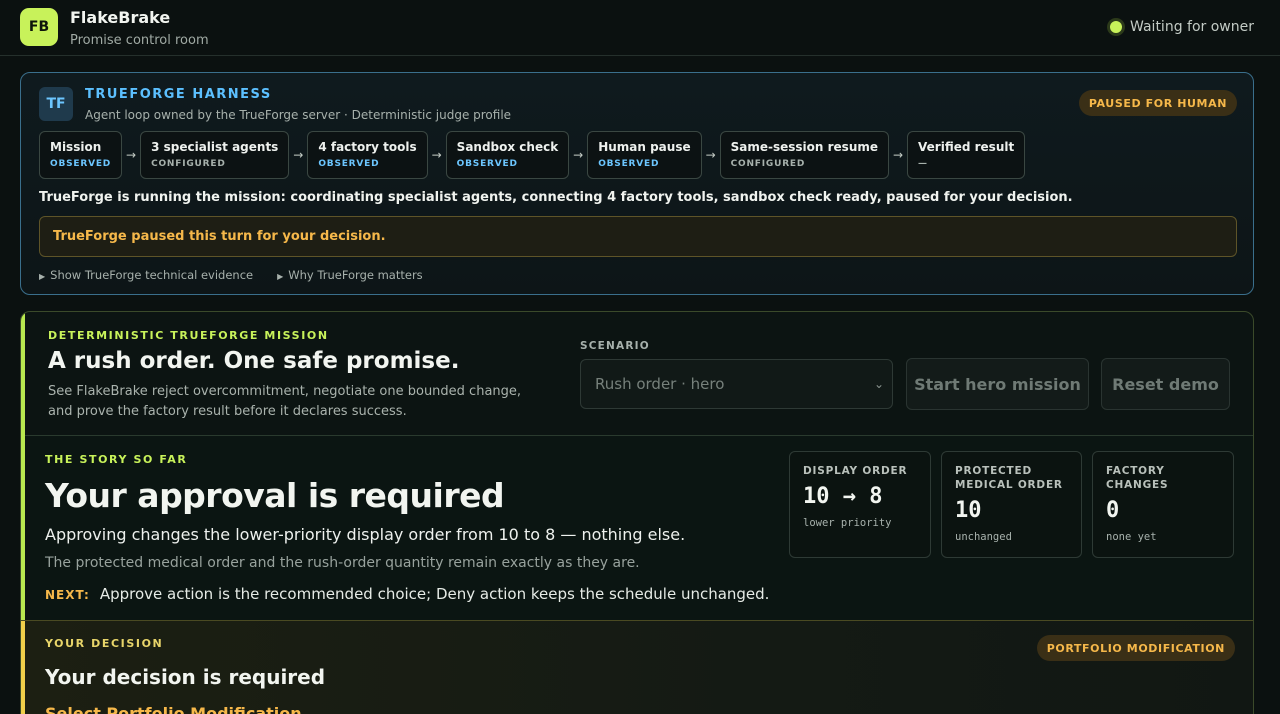 The width and height of the screenshot is (1280, 714). What do you see at coordinates (968, 510) in the screenshot?
I see `metric-value: 10` at bounding box center [968, 510].